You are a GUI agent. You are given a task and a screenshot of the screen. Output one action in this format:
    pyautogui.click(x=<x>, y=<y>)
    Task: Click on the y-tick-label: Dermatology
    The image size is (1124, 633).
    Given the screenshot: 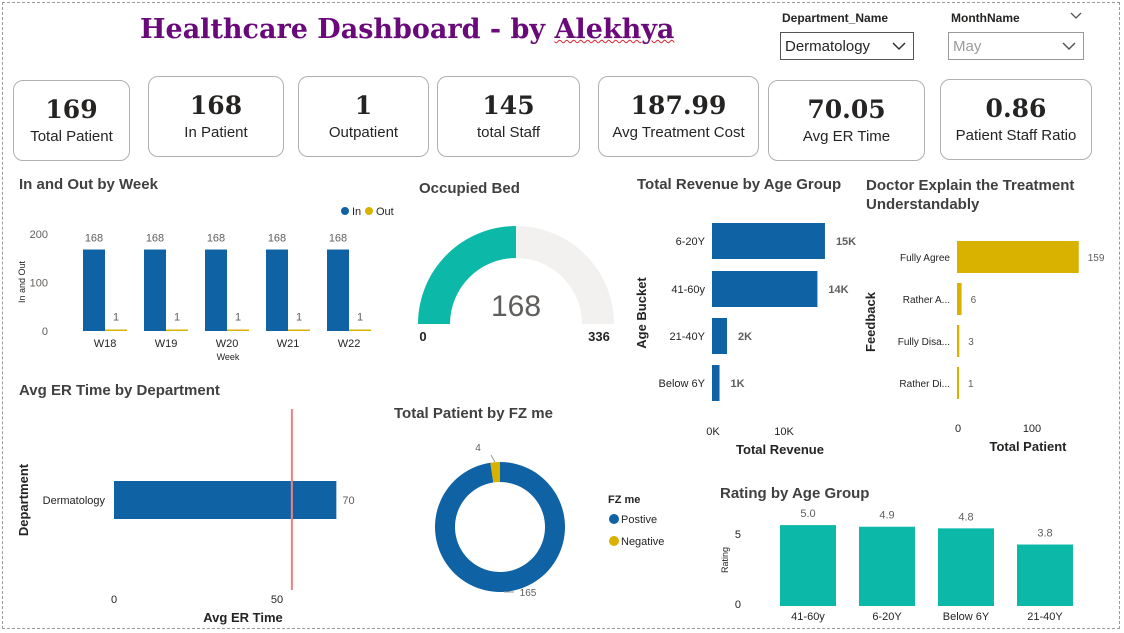 What is the action you would take?
    pyautogui.click(x=74, y=501)
    